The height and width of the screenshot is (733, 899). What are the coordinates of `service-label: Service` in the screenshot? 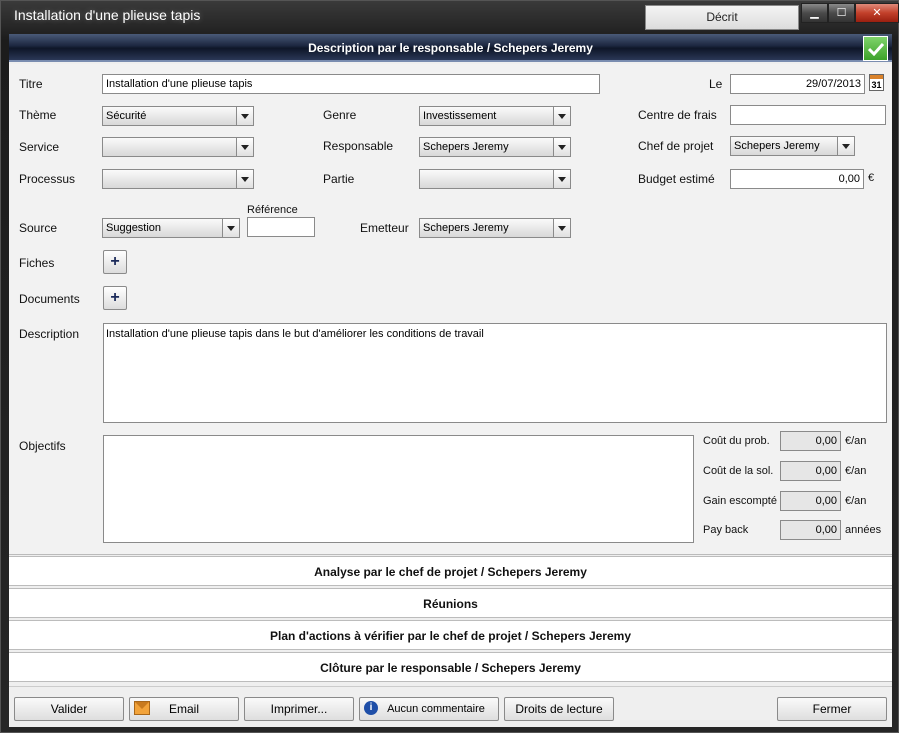 It's located at (39, 147).